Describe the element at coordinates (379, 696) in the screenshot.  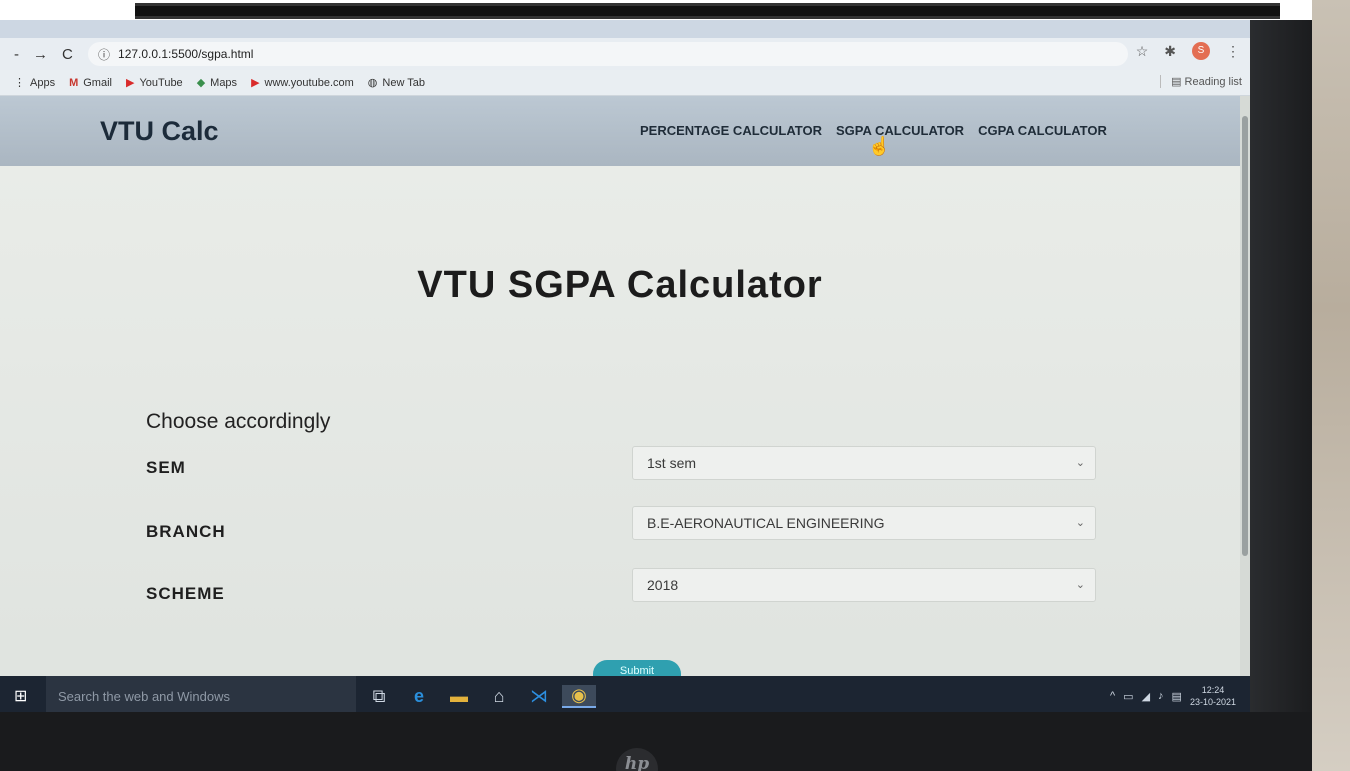
I see `task-view-icon: ⧉` at that location.